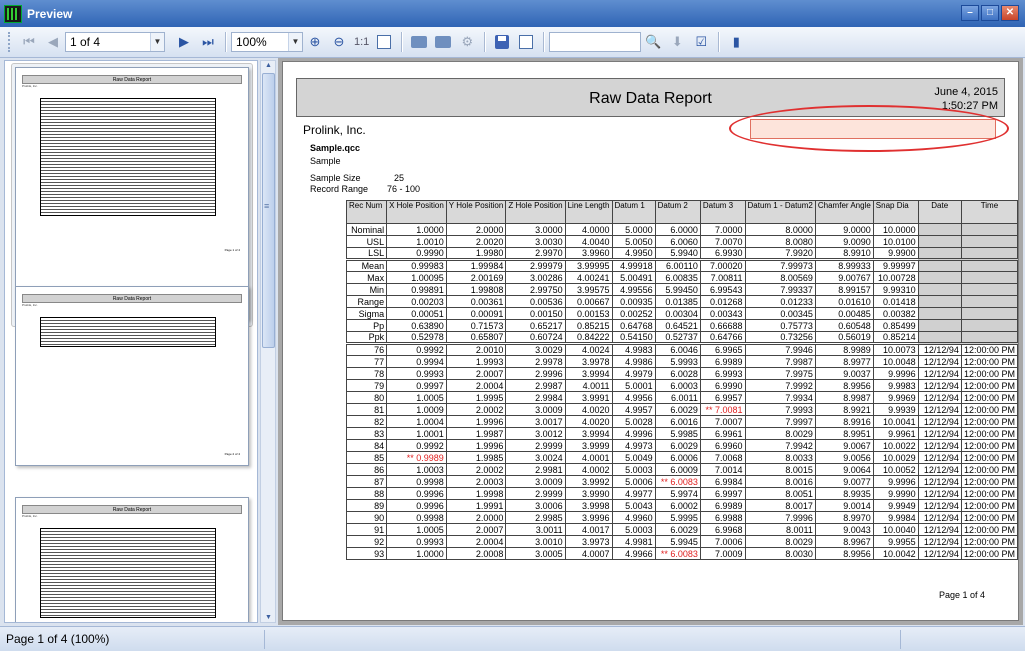 This screenshot has width=1025, height=651. I want to click on table-cell: 6.9968, so click(722, 529).